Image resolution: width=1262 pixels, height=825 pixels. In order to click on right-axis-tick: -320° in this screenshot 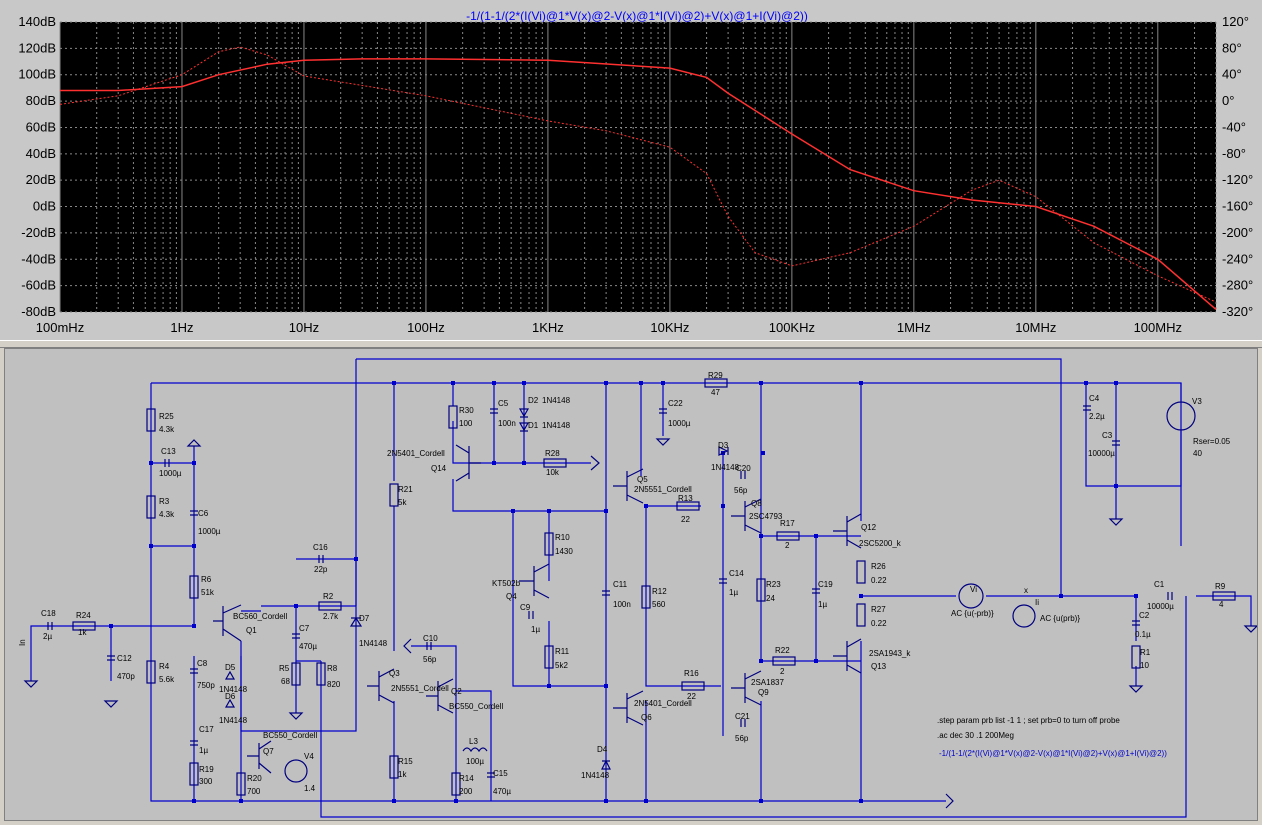, I will do `click(1237, 311)`.